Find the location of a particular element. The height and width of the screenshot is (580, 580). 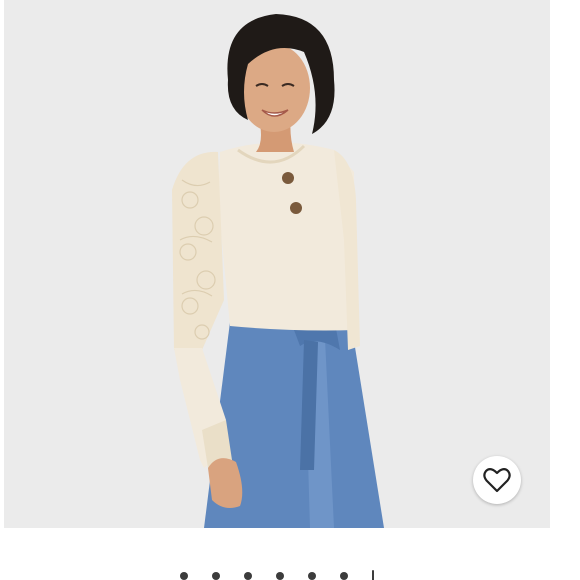

favorite-button is located at coordinates (497, 480).